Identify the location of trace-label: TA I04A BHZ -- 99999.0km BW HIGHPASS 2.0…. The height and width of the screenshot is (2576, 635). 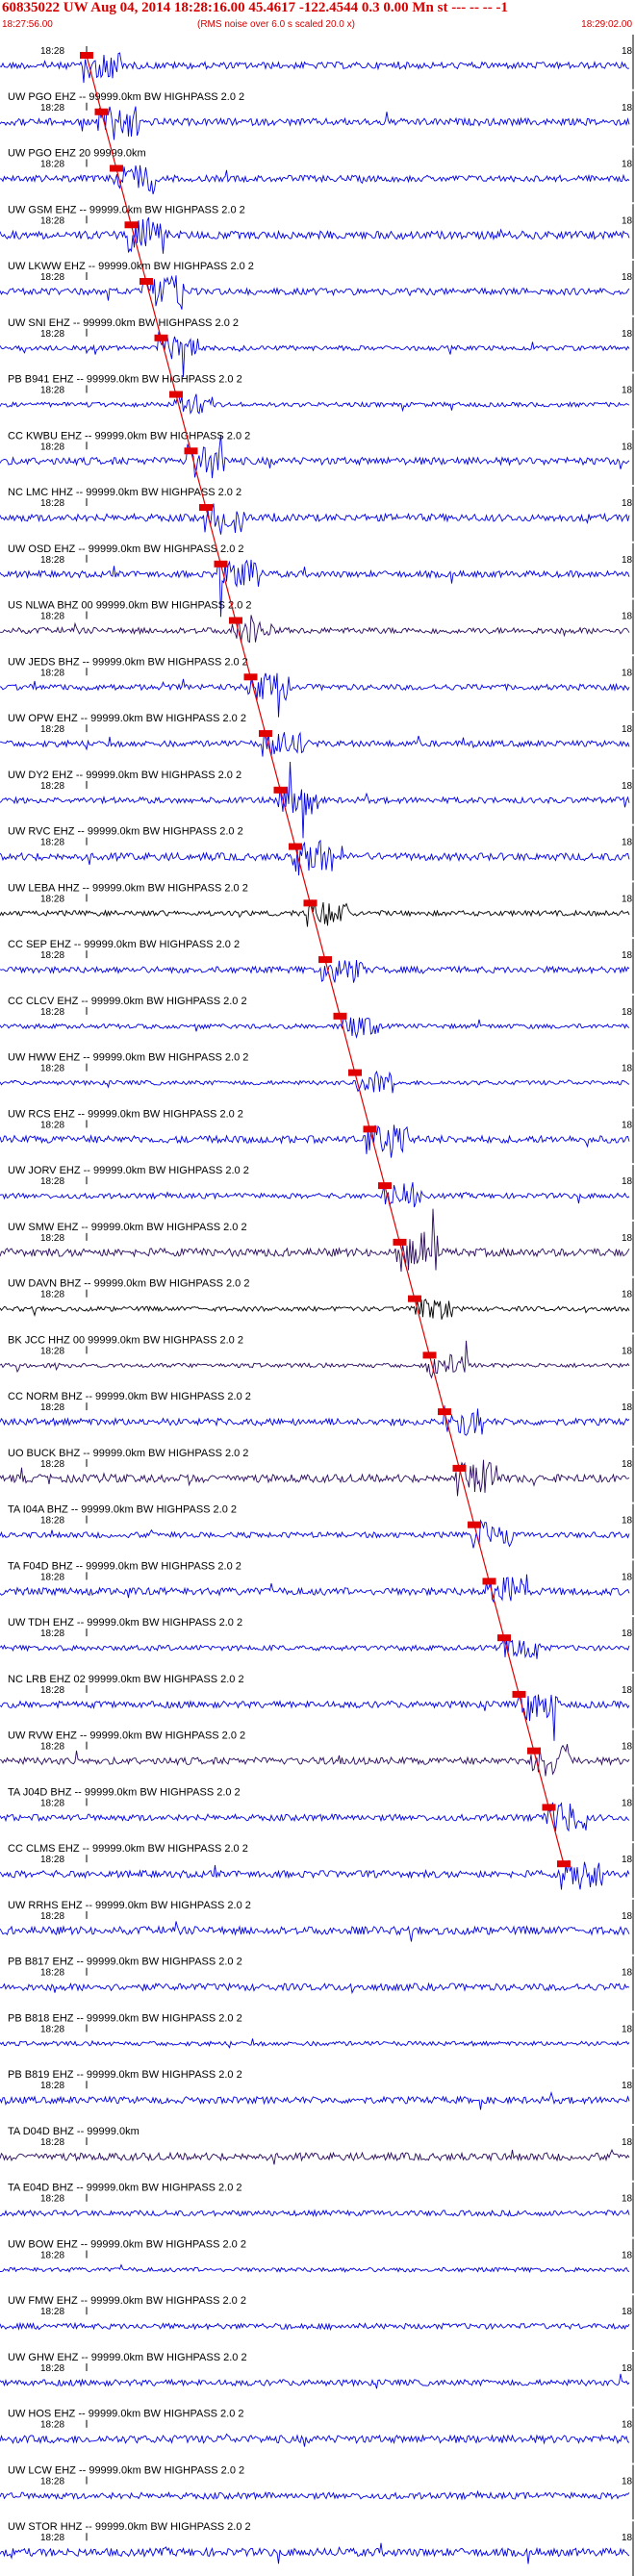
(122, 1510).